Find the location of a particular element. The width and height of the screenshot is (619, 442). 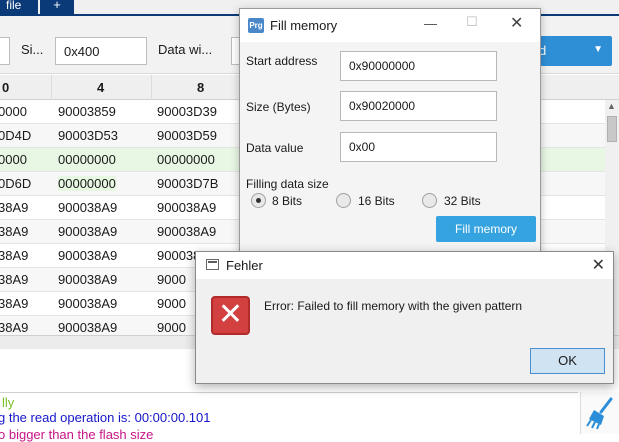

scrollbar-thumb is located at coordinates (612, 129).